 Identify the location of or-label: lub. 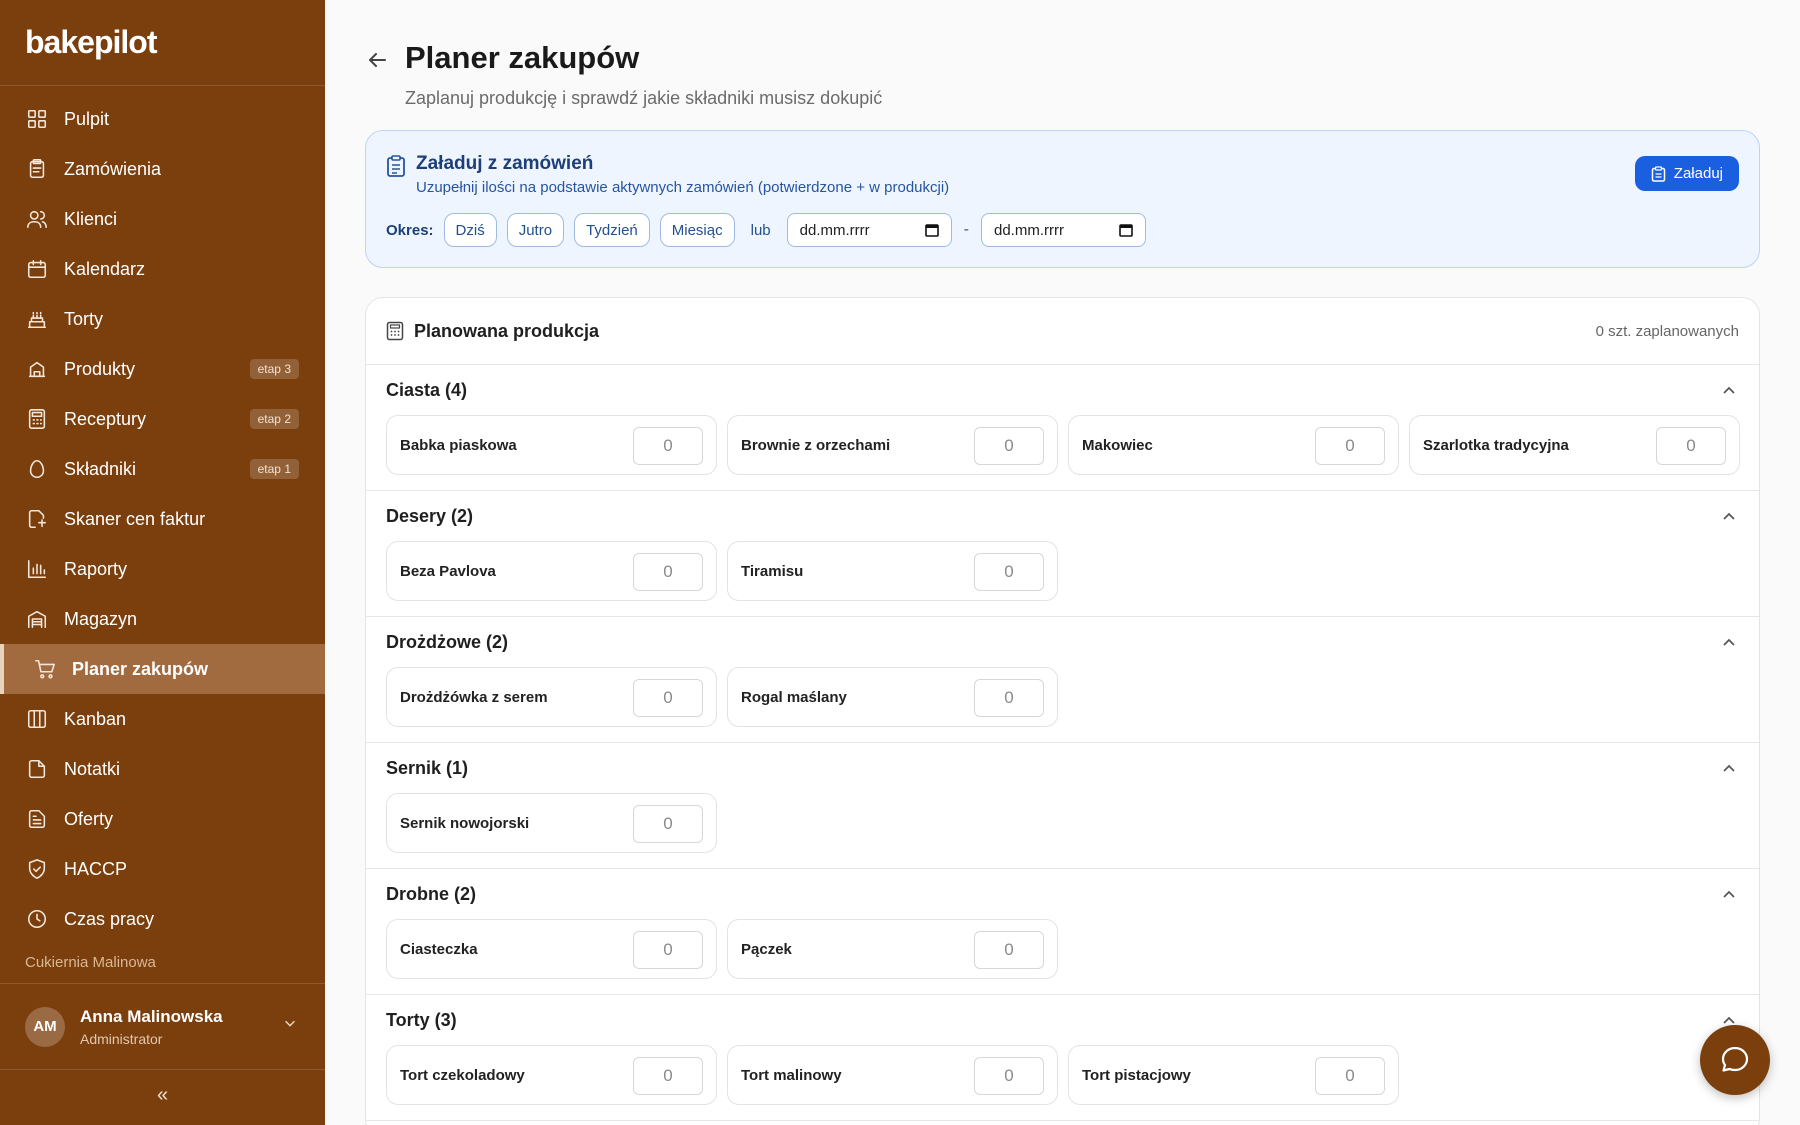
(760, 230).